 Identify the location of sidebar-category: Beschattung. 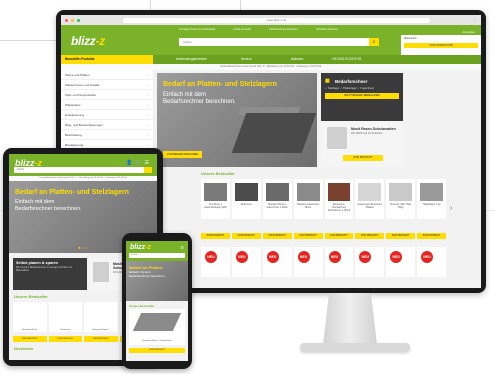
(107, 135).